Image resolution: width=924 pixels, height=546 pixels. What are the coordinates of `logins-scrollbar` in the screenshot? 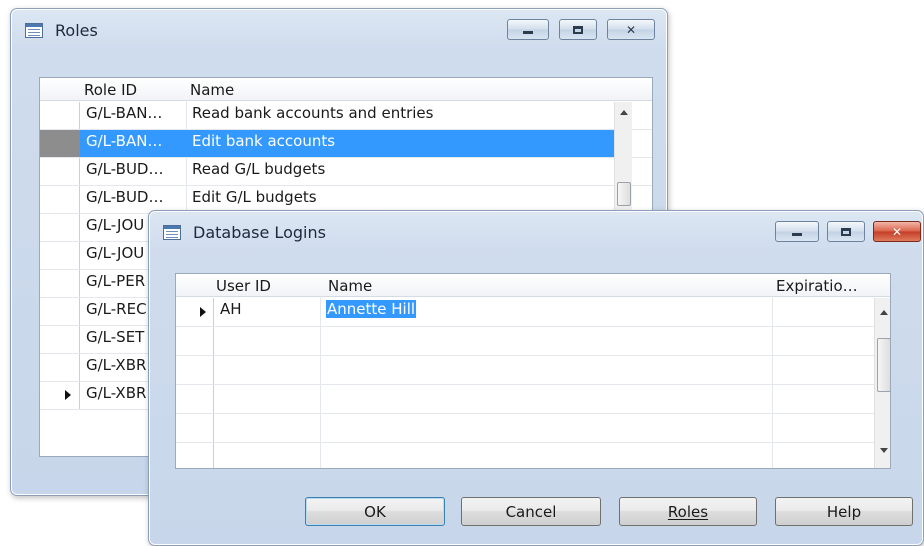 It's located at (882, 383).